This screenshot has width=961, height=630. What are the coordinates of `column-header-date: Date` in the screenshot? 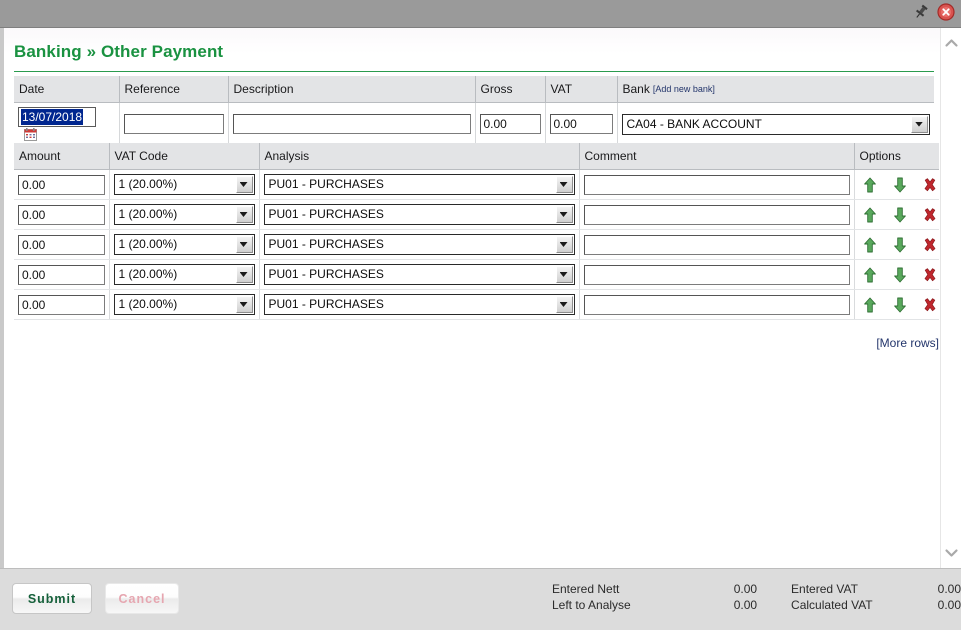 It's located at (67, 89).